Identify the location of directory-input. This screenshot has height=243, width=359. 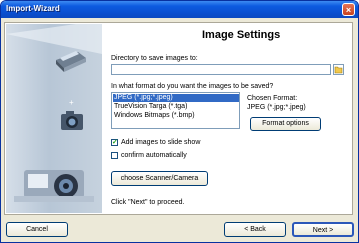
(221, 69).